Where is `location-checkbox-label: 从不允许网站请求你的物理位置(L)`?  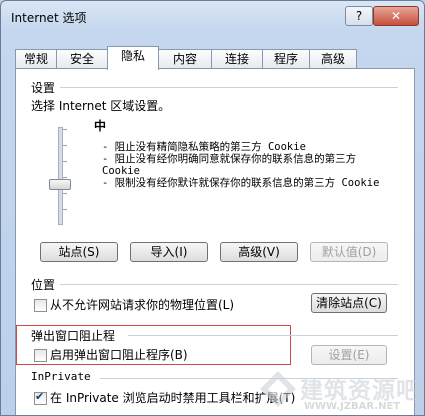
location-checkbox-label: 从不允许网站请求你的物理位置(L) is located at coordinates (142, 304).